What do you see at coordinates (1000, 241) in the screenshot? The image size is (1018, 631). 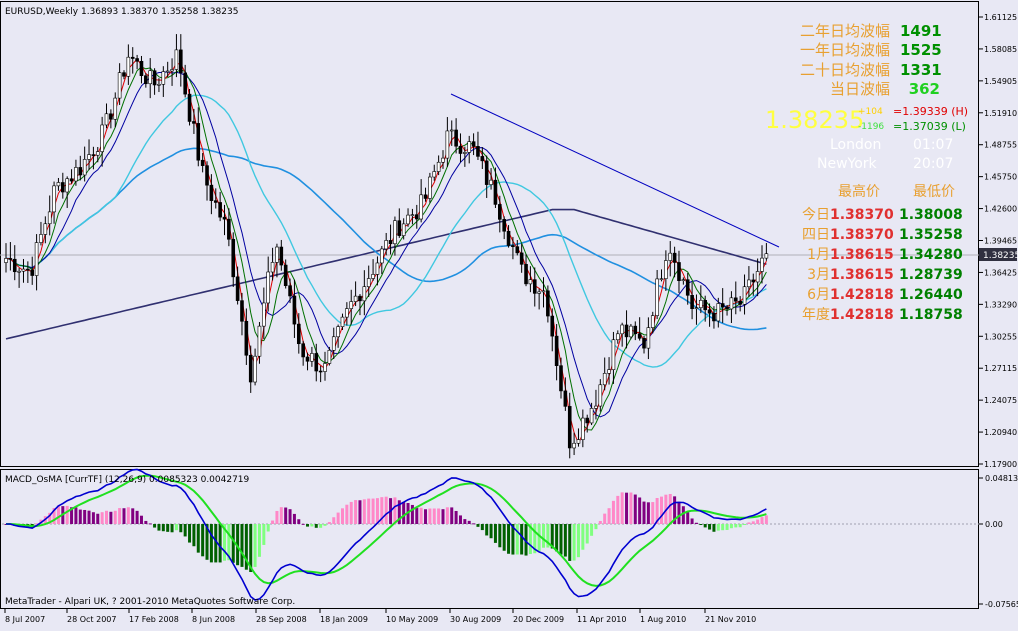 I see `price-tick-label: 1.39465` at bounding box center [1000, 241].